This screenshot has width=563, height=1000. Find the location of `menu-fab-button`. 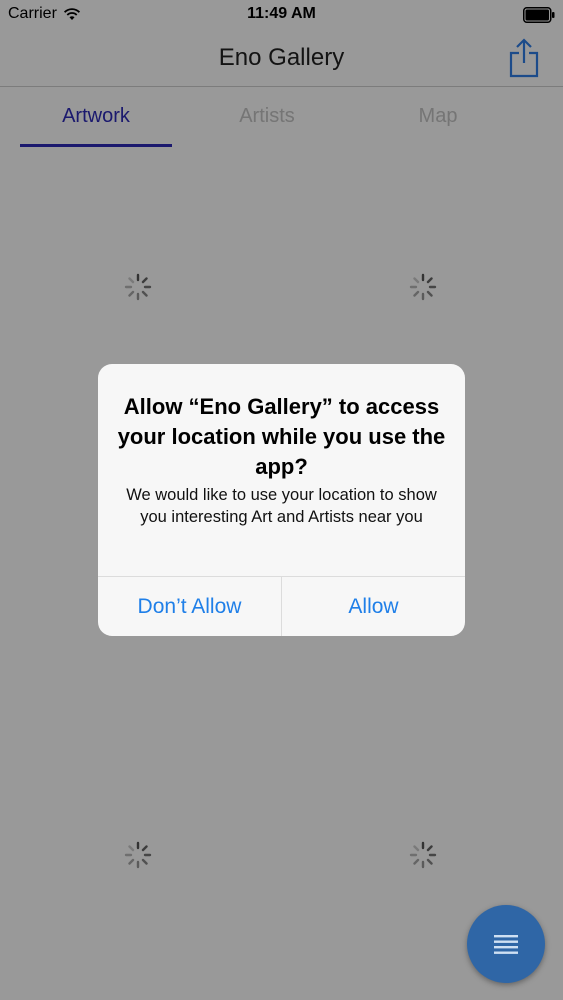

menu-fab-button is located at coordinates (506, 944).